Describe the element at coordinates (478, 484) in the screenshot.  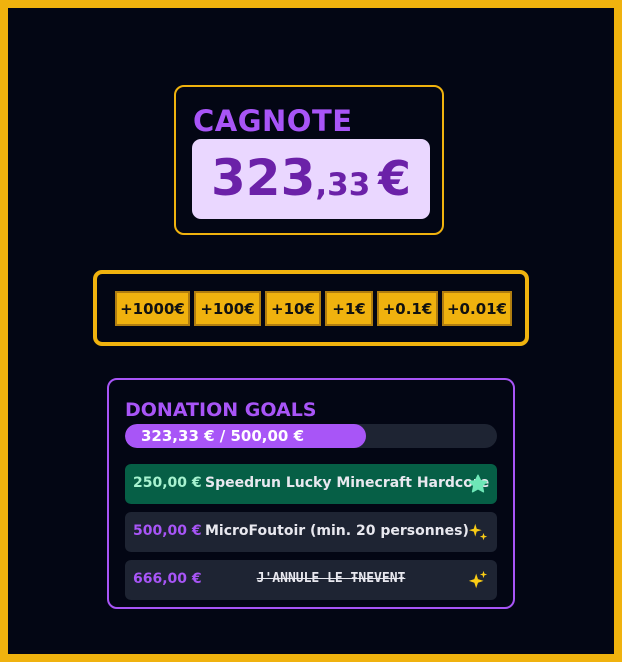
I see `star-icon` at that location.